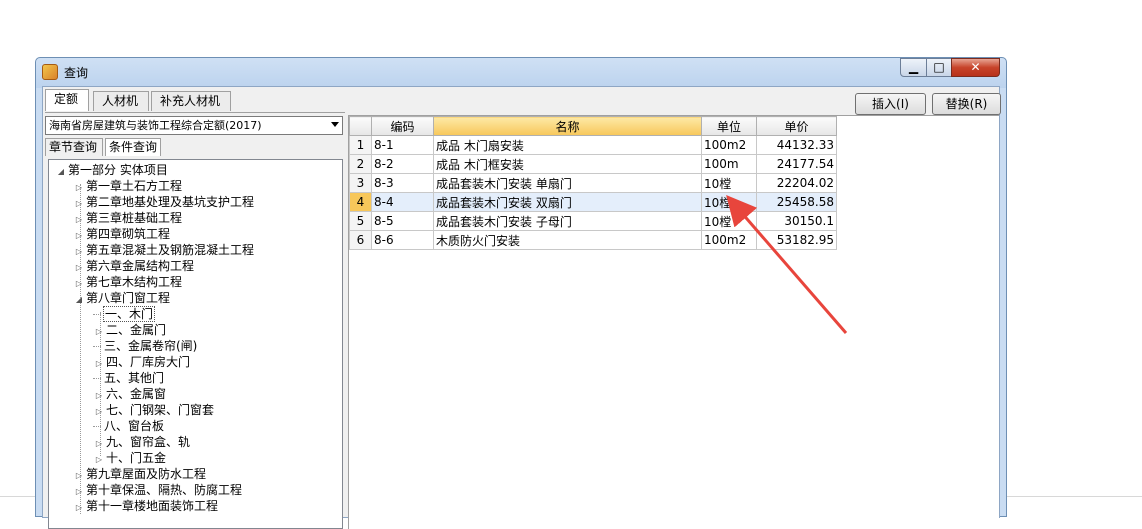 Image resolution: width=1142 pixels, height=529 pixels. What do you see at coordinates (146, 474) in the screenshot?
I see `tree-item-label: 第九章屋面及防水工程` at bounding box center [146, 474].